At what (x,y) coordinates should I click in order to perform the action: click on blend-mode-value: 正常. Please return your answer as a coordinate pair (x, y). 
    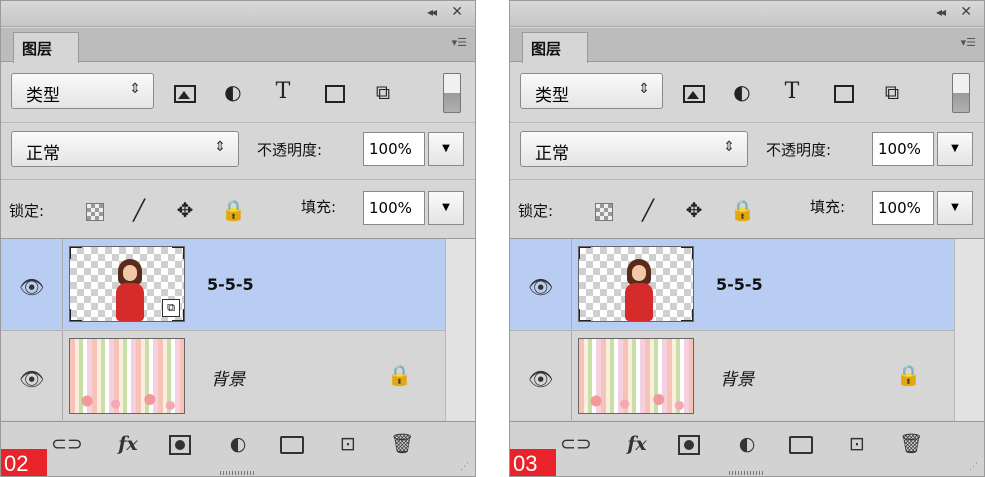
    Looking at the image, I should click on (43, 154).